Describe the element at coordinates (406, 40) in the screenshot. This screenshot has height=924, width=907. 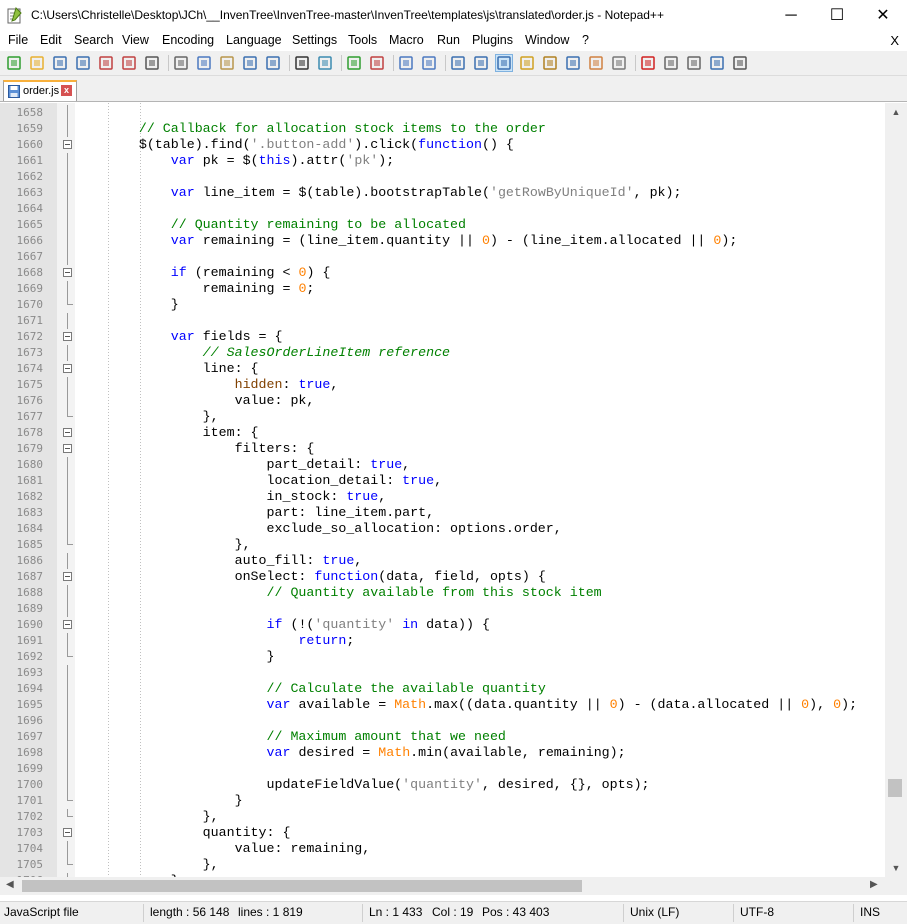
I see `menu-macro: Macro` at that location.